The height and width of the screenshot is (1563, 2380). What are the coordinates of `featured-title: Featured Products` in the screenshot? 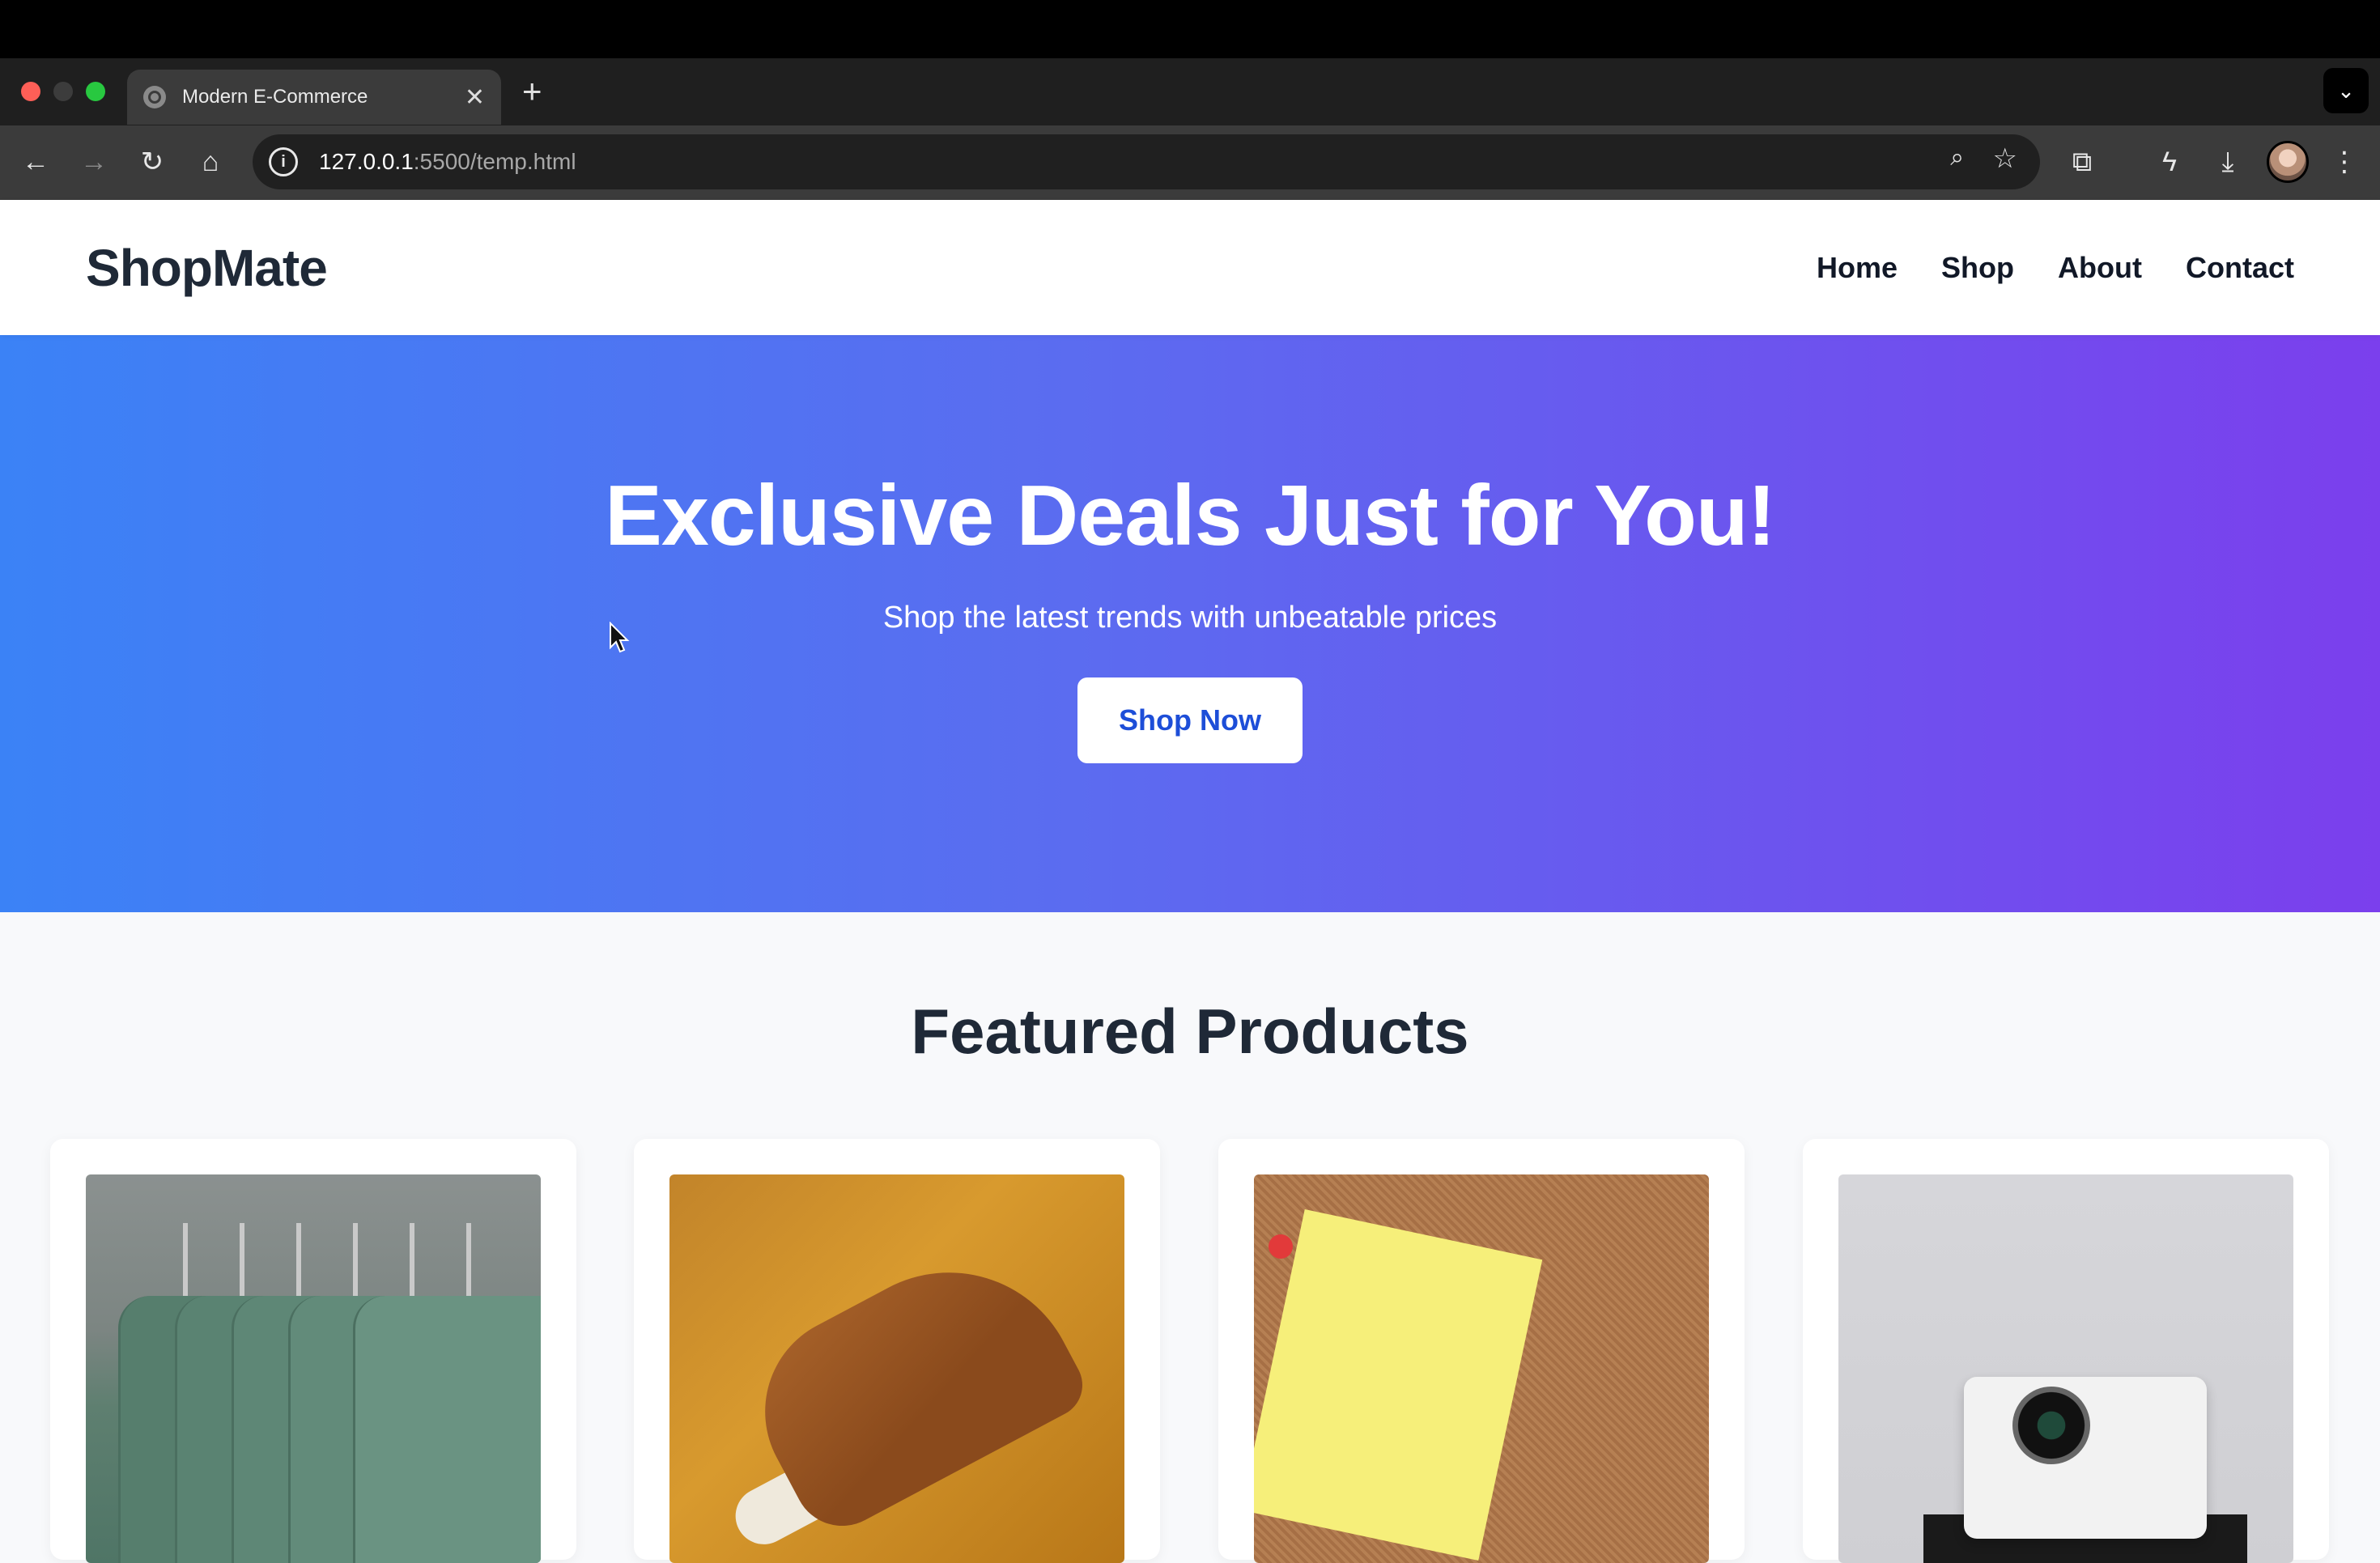 It's located at (1190, 1031).